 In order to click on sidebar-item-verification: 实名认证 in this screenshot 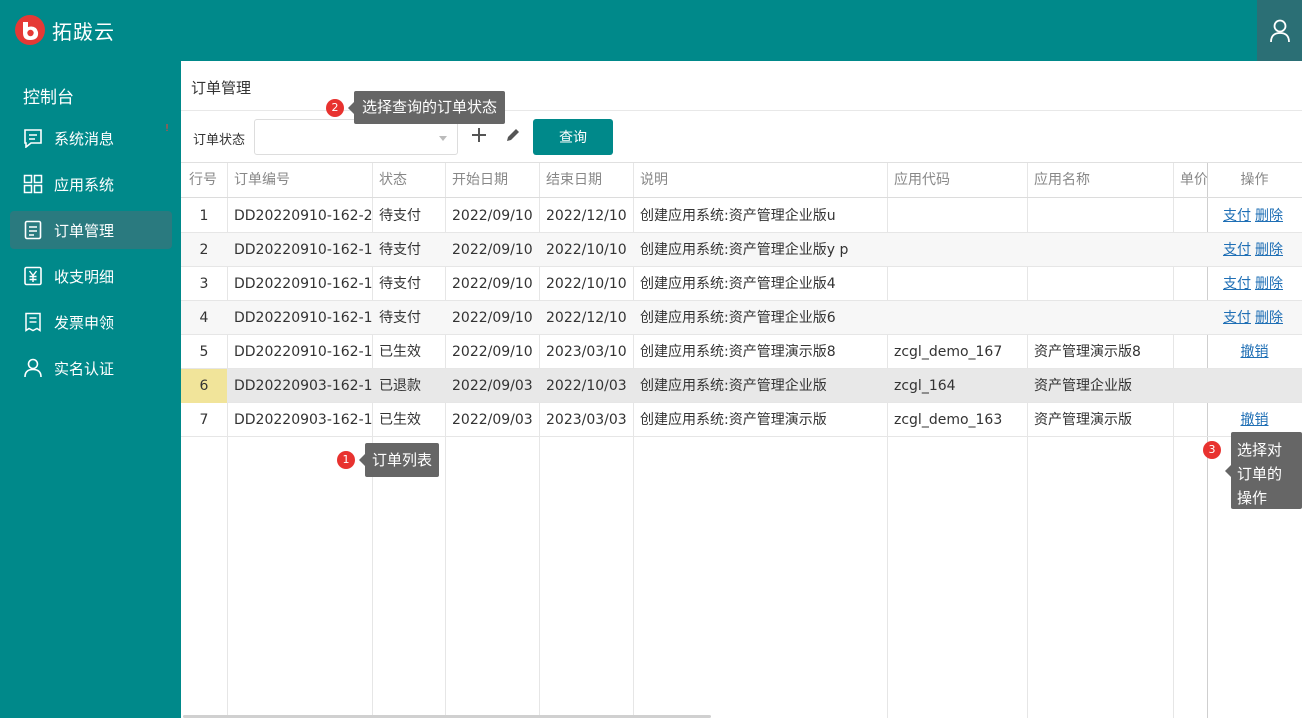, I will do `click(91, 368)`.